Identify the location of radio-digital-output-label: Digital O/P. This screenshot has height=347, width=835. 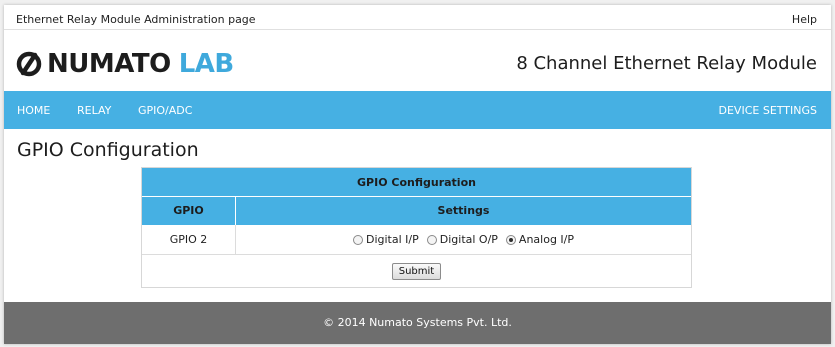
(468, 239).